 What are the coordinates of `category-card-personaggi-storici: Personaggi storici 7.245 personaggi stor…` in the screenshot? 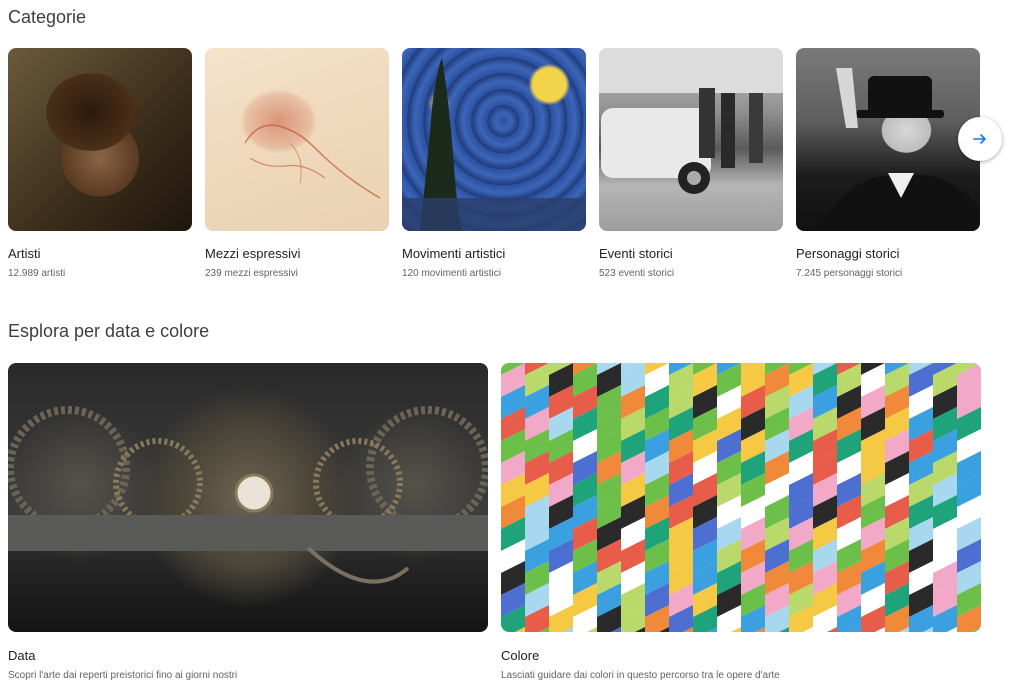 It's located at (888, 163).